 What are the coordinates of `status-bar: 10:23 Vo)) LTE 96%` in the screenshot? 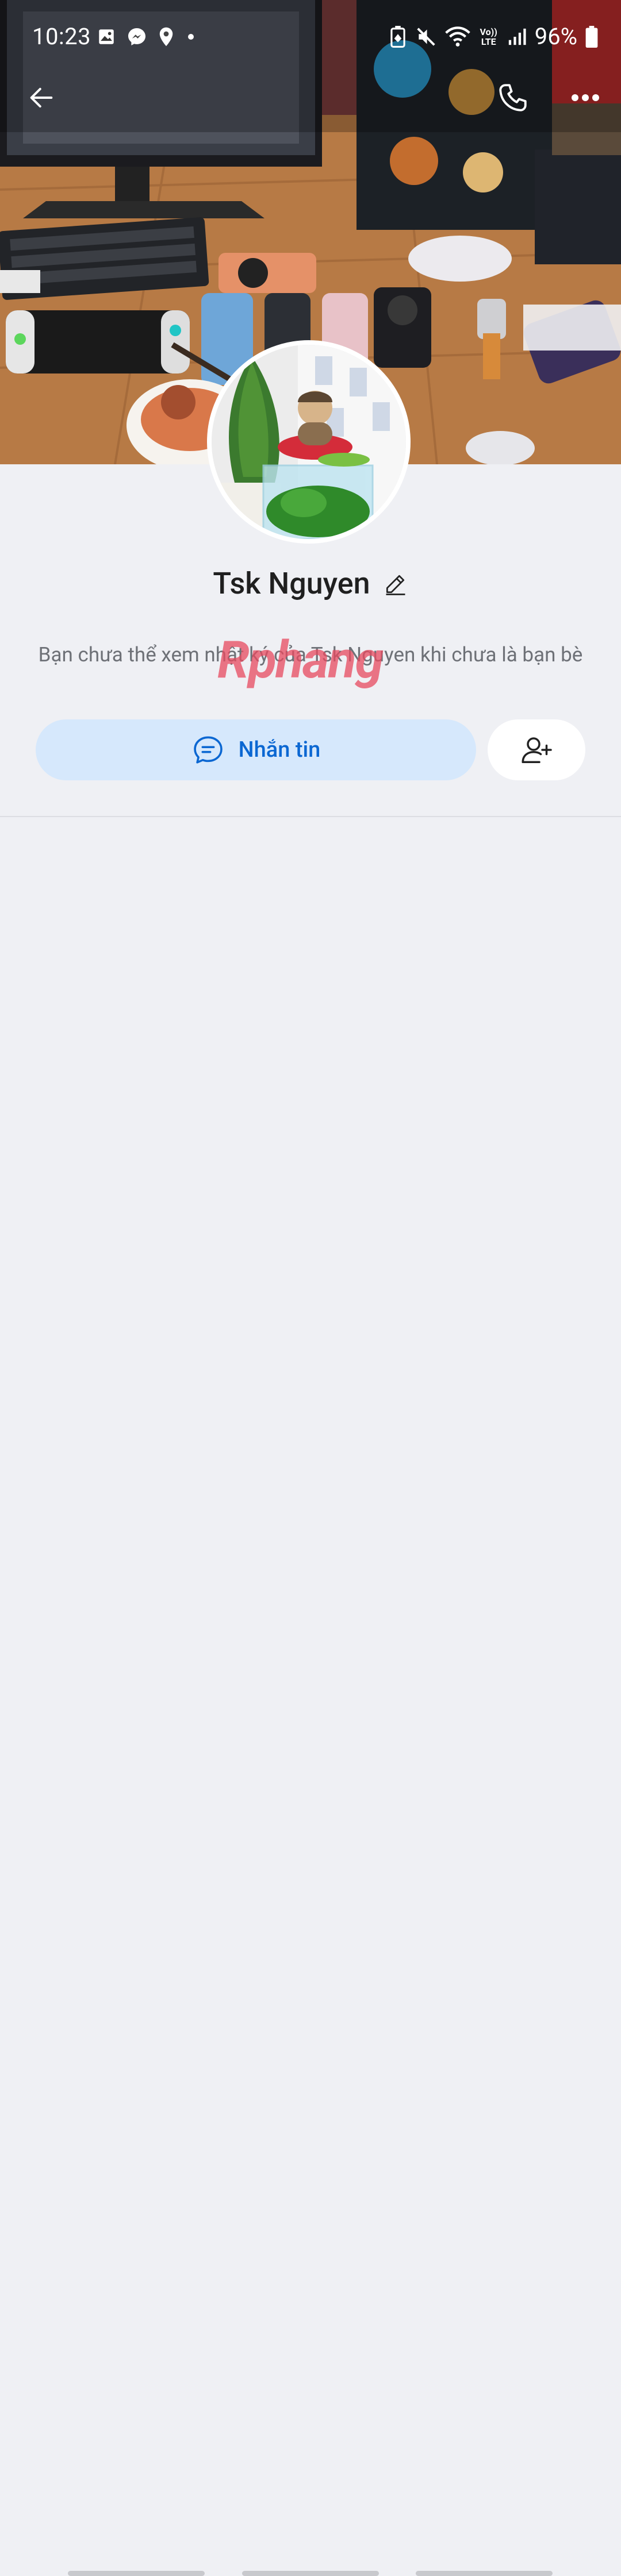 It's located at (310, 37).